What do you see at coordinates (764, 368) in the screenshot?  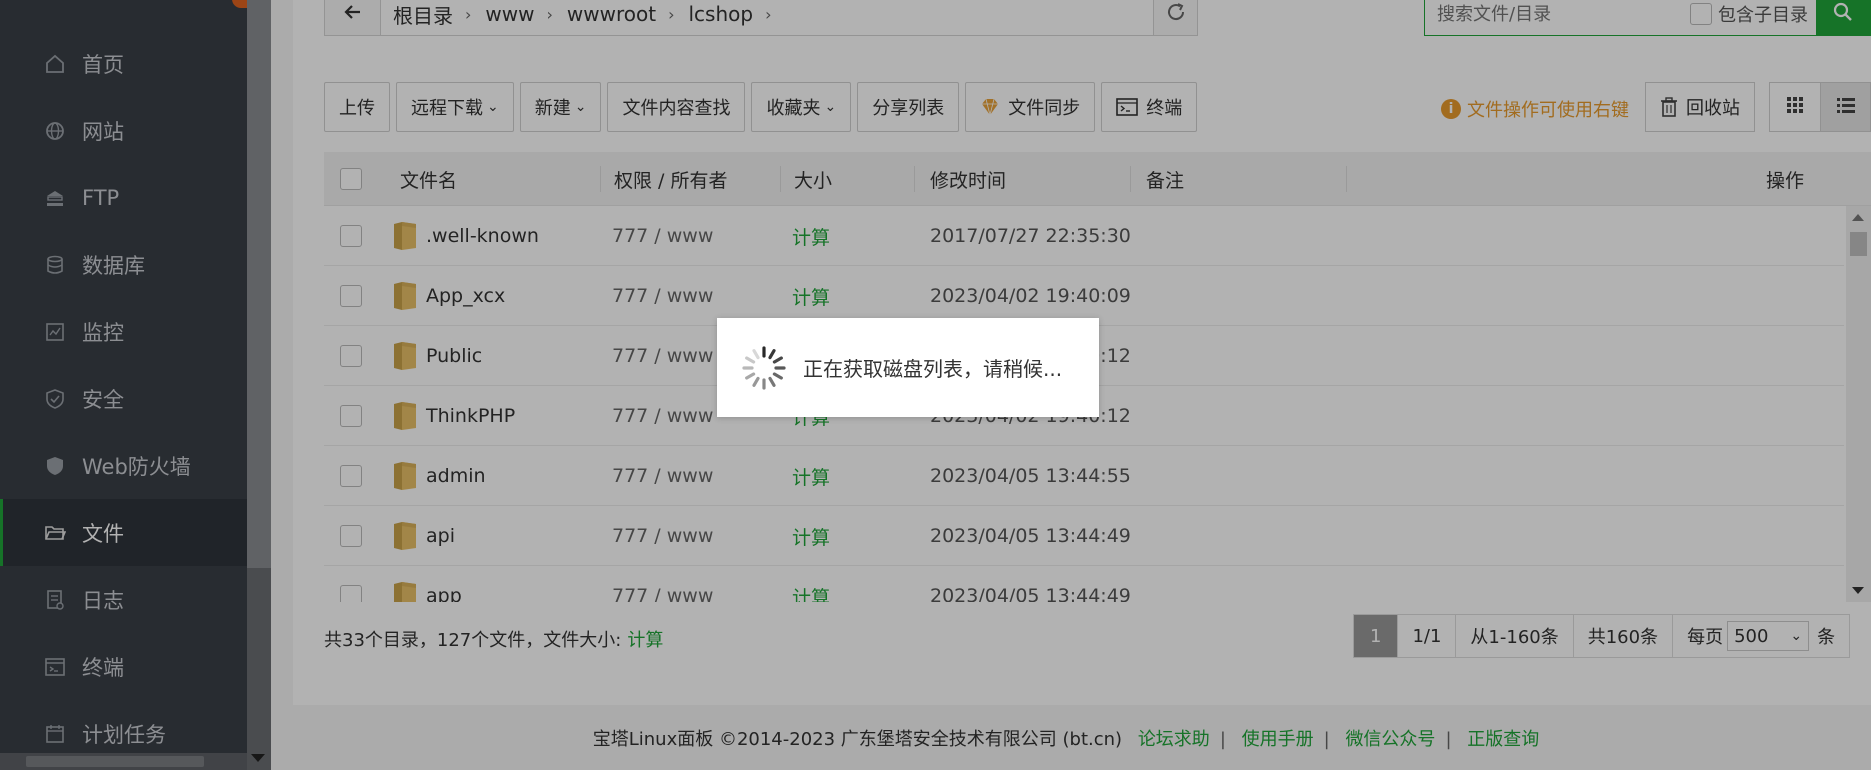 I see `loading-spinner-icon` at bounding box center [764, 368].